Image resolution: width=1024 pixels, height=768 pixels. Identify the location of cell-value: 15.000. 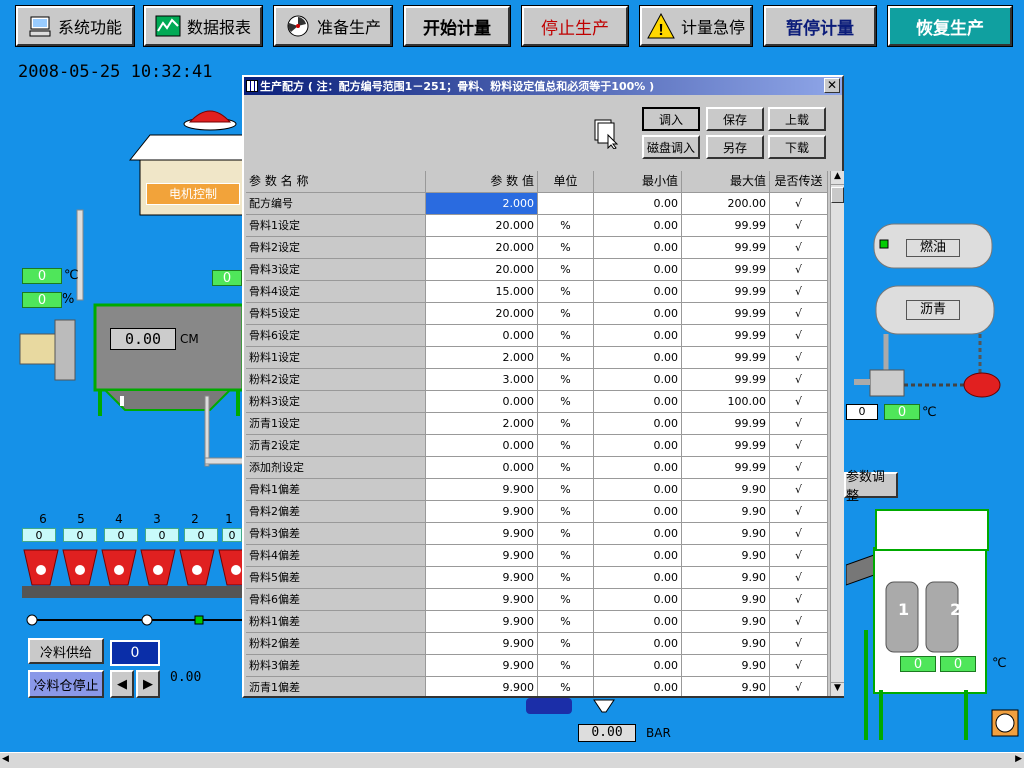
(482, 291).